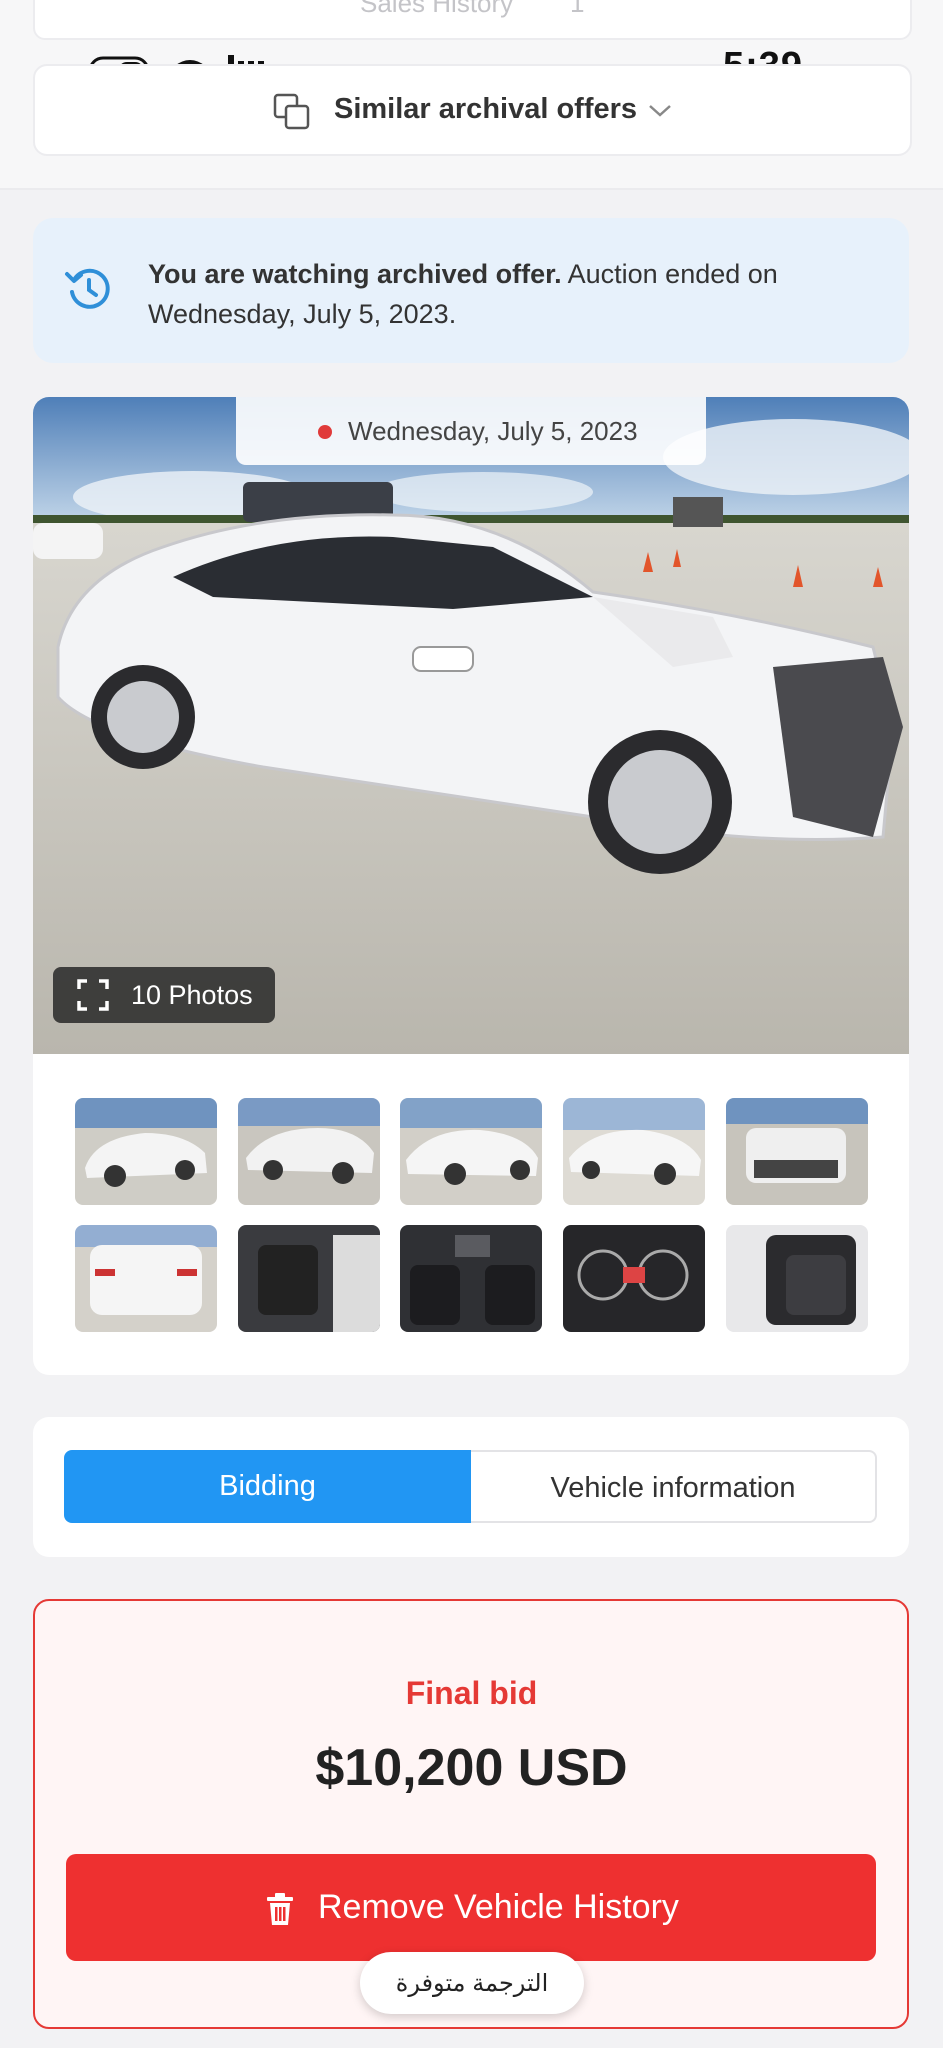 Image resolution: width=943 pixels, height=2048 pixels. What do you see at coordinates (471, 1768) in the screenshot?
I see `final-bid-amount: $10,200 USD` at bounding box center [471, 1768].